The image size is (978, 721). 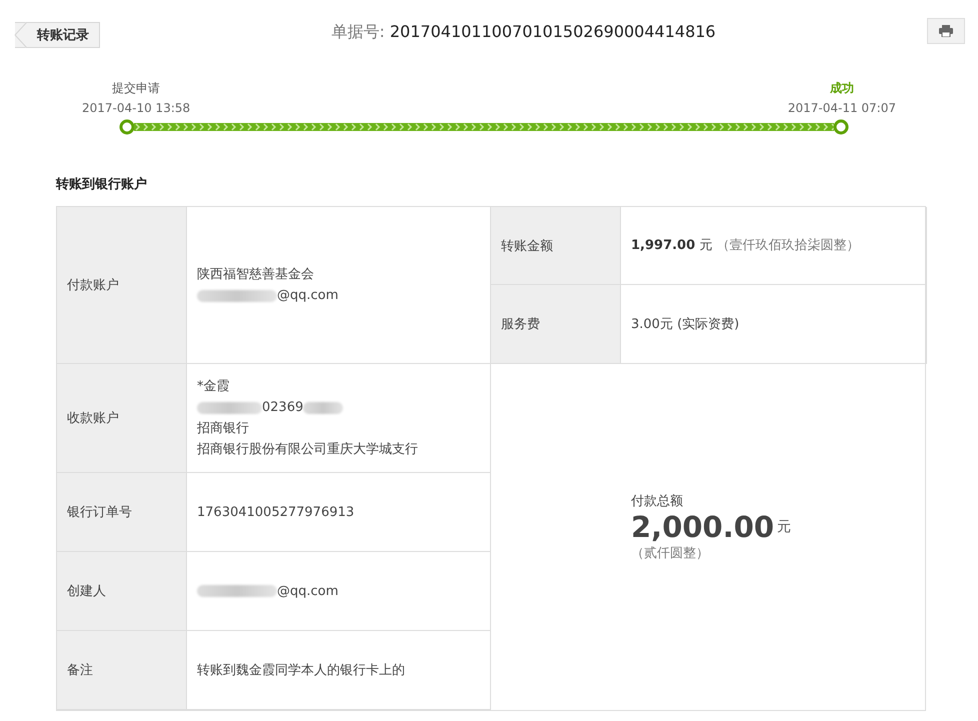 What do you see at coordinates (21, 35) in the screenshot?
I see `back-arrow-icon` at bounding box center [21, 35].